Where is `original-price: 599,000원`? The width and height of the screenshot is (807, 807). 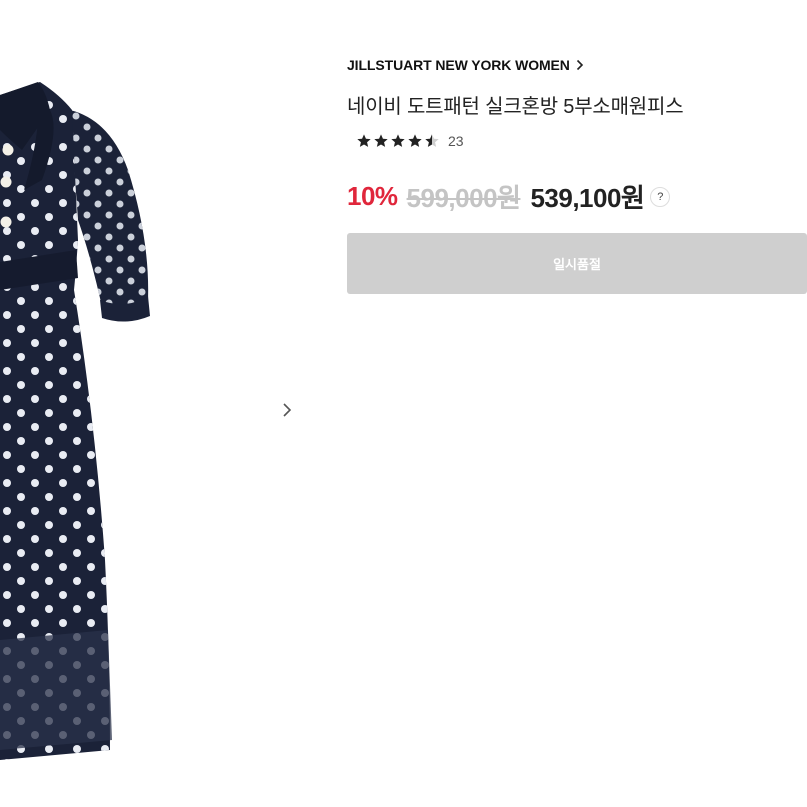
original-price: 599,000원 is located at coordinates (463, 198).